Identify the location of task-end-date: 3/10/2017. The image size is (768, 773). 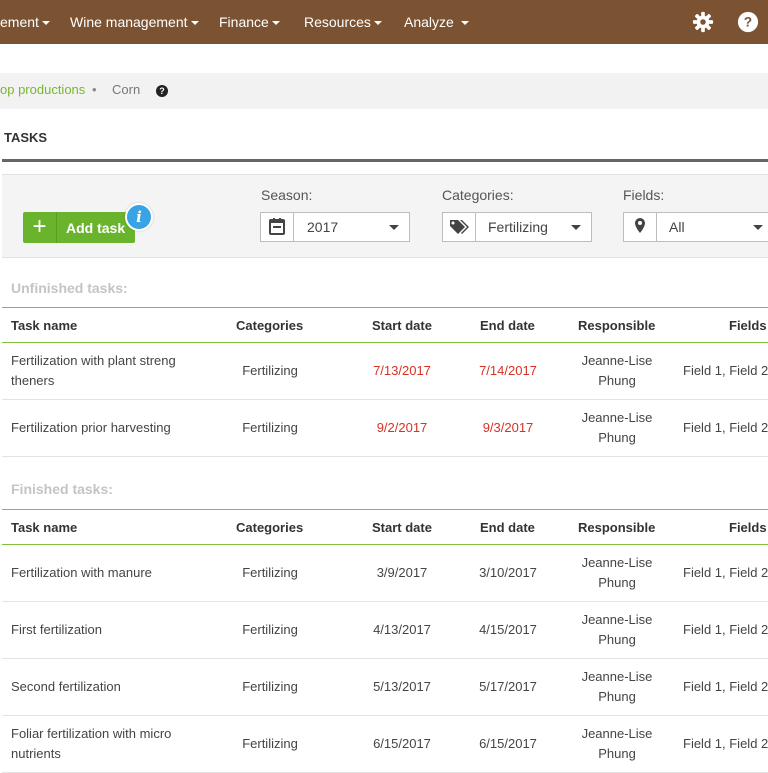
(508, 572).